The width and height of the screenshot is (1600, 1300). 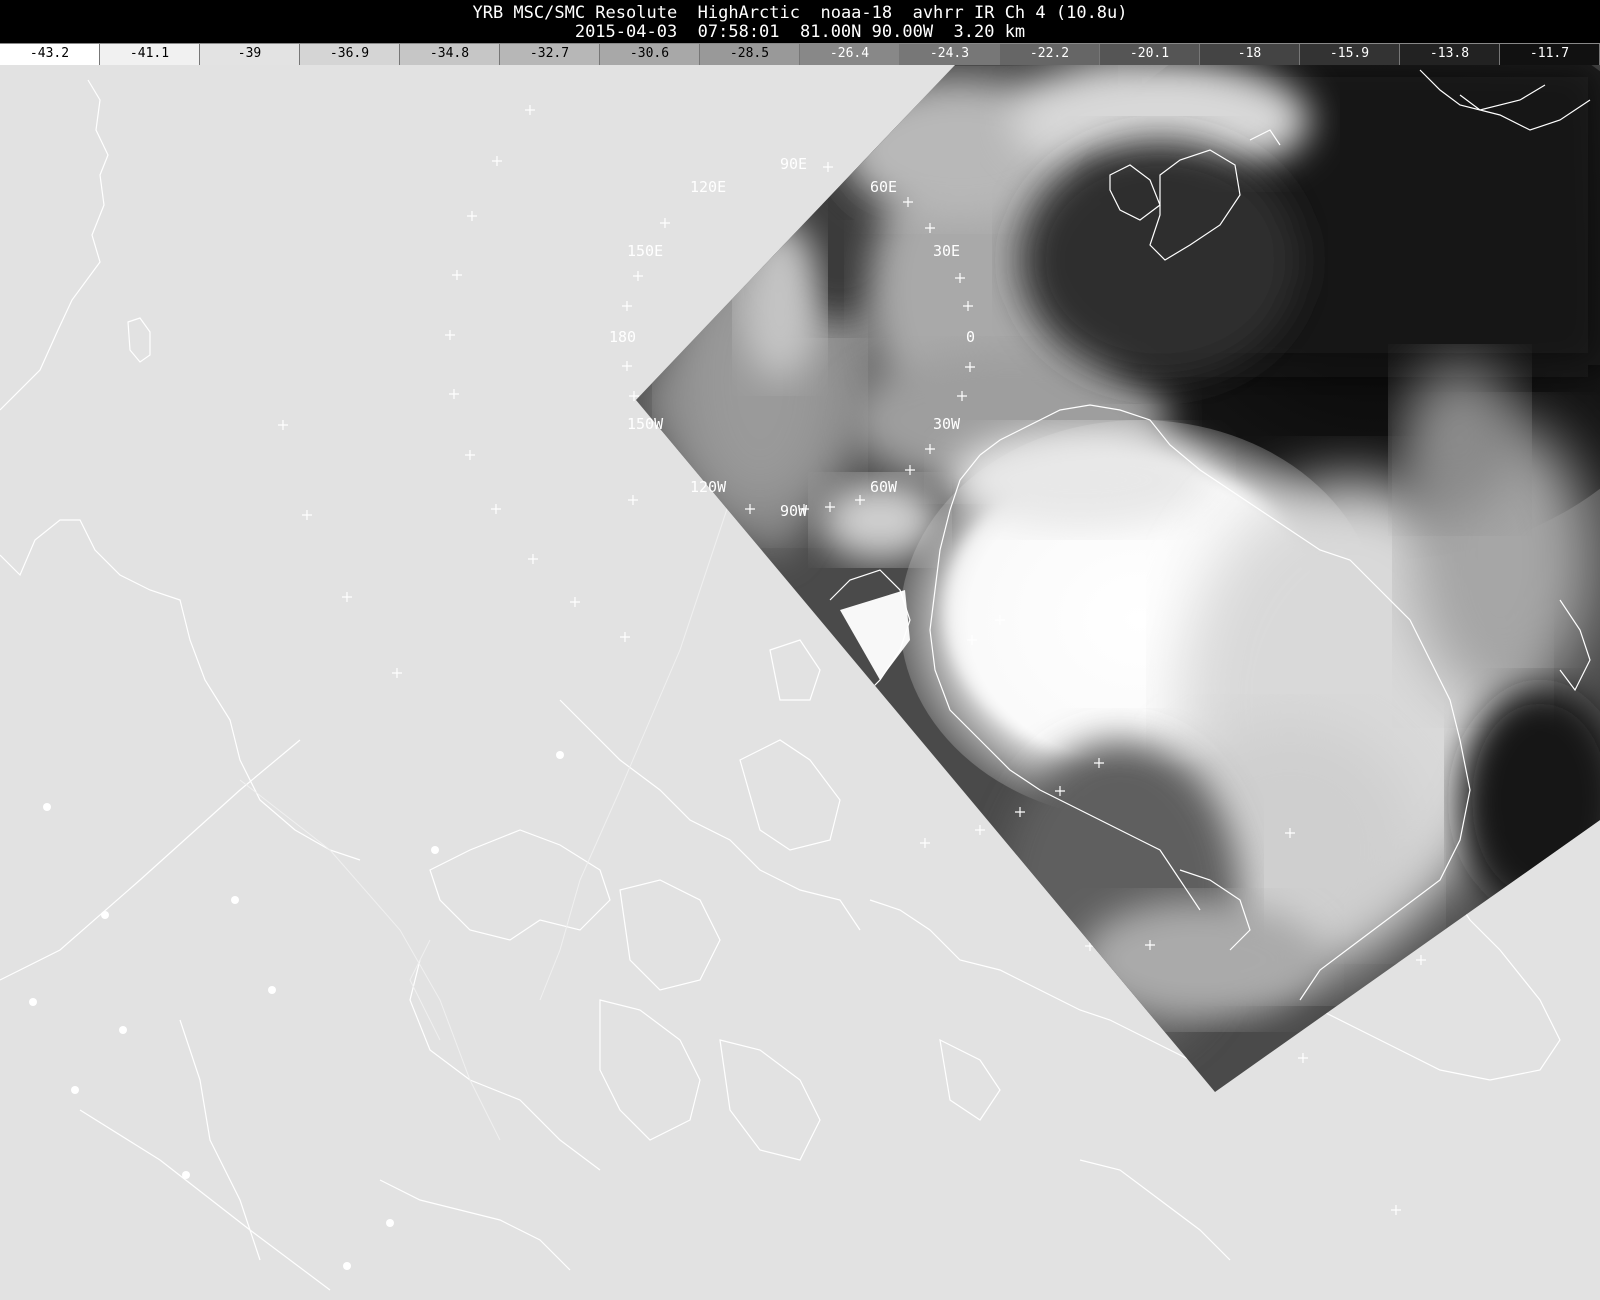 I want to click on graticule-label: 120W, so click(x=708, y=487).